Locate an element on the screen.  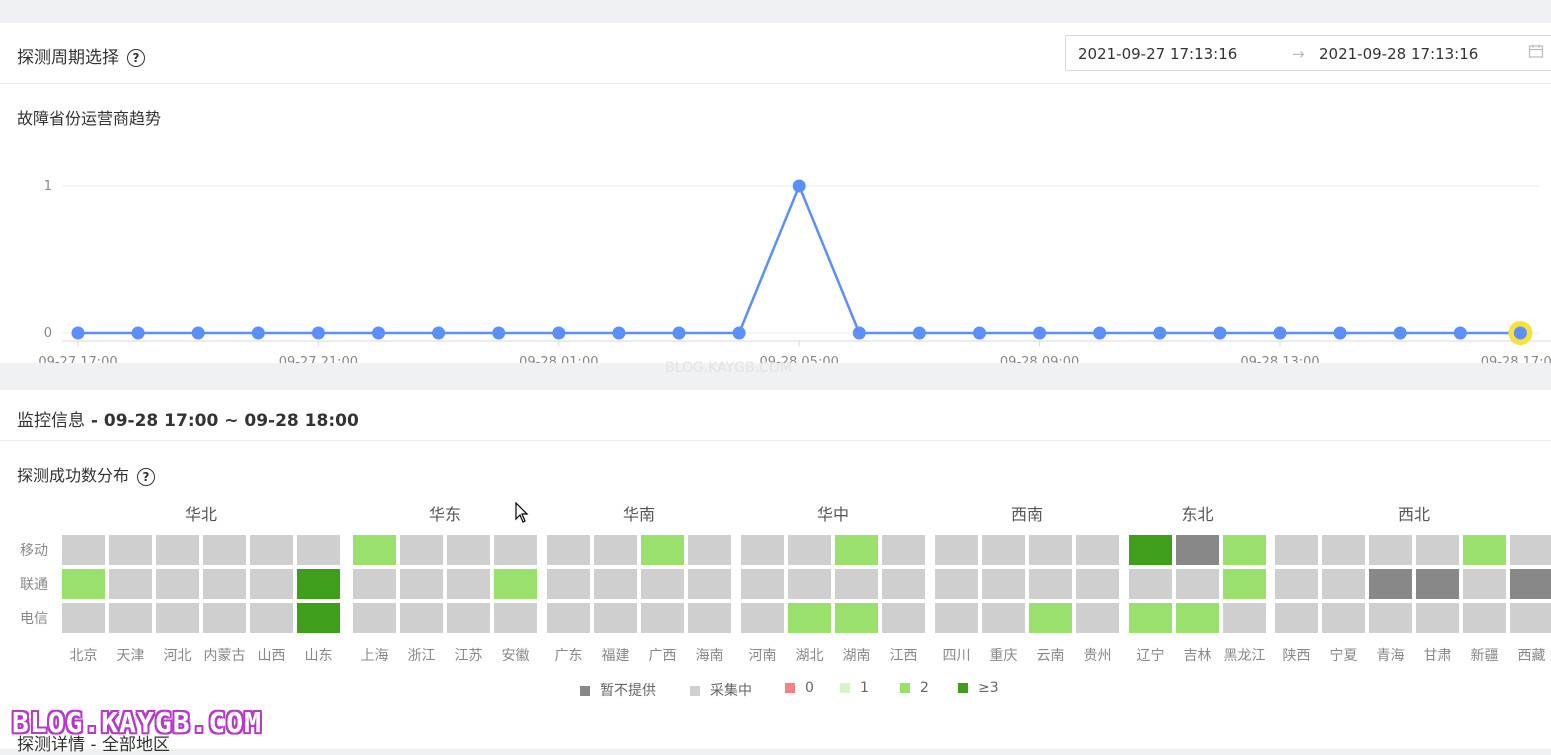
legend-item: 采集中 is located at coordinates (721, 690).